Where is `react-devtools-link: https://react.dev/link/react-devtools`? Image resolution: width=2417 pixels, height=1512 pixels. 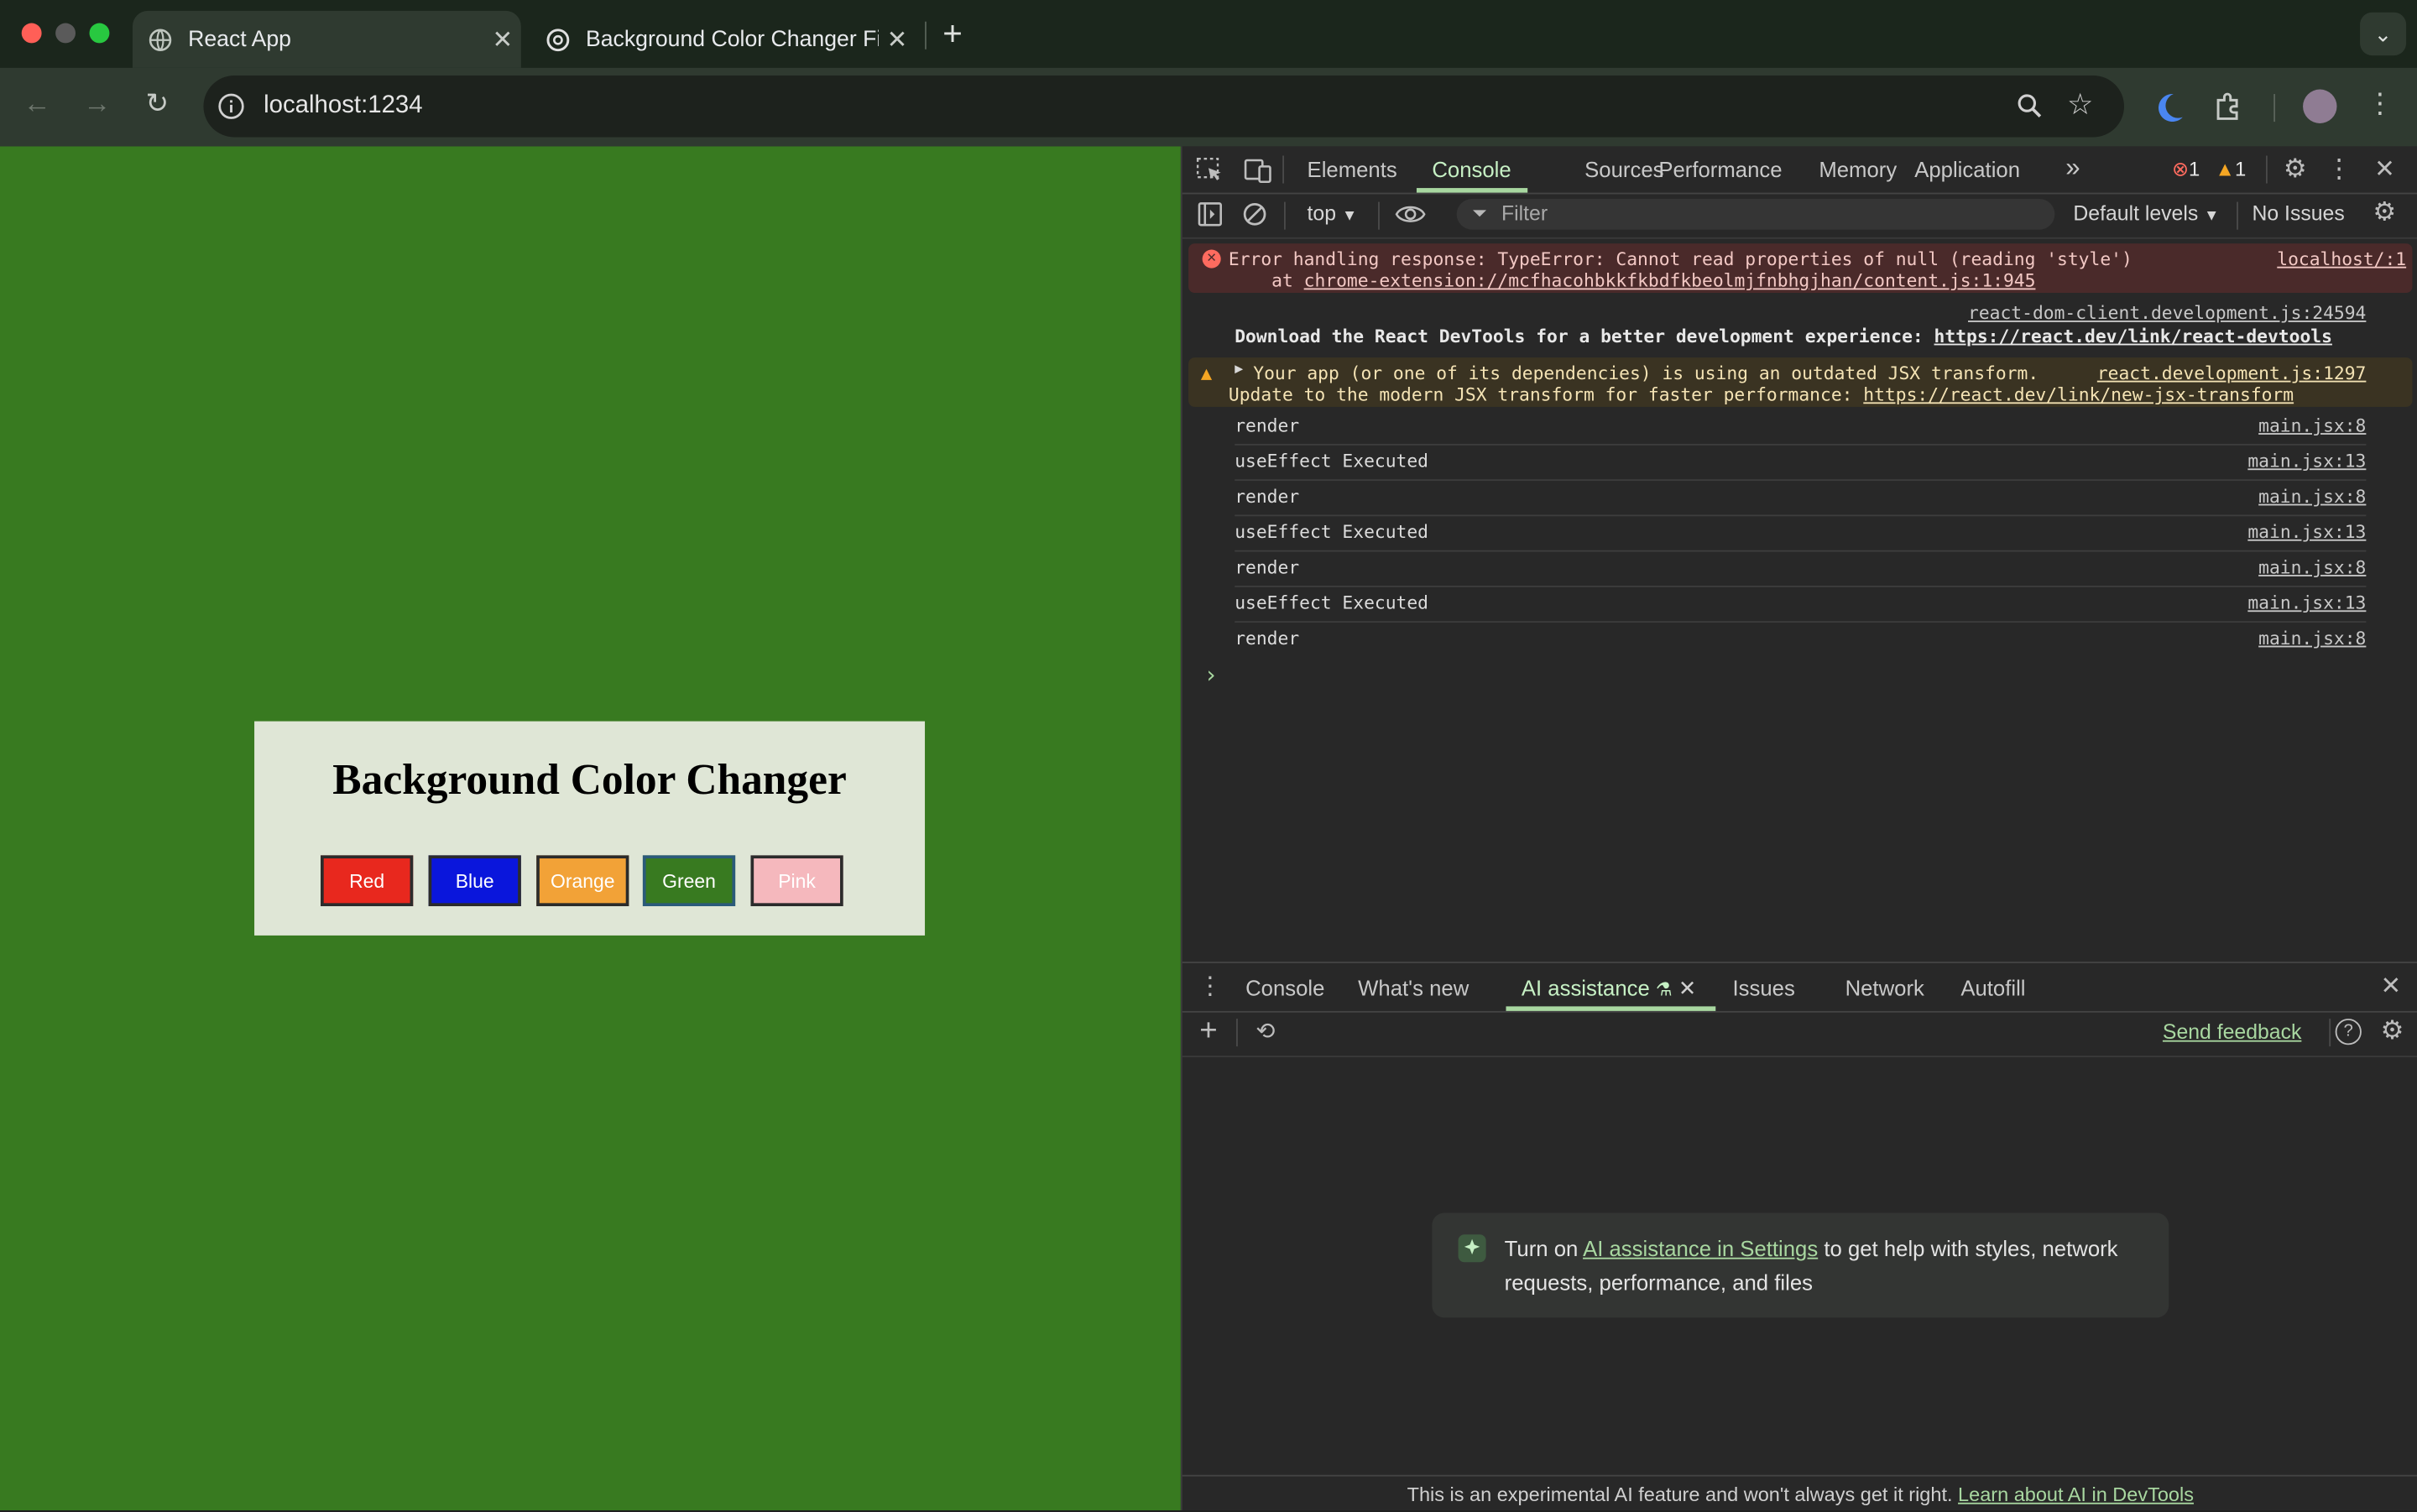
react-devtools-link: https://react.dev/link/react-devtools is located at coordinates (2133, 337).